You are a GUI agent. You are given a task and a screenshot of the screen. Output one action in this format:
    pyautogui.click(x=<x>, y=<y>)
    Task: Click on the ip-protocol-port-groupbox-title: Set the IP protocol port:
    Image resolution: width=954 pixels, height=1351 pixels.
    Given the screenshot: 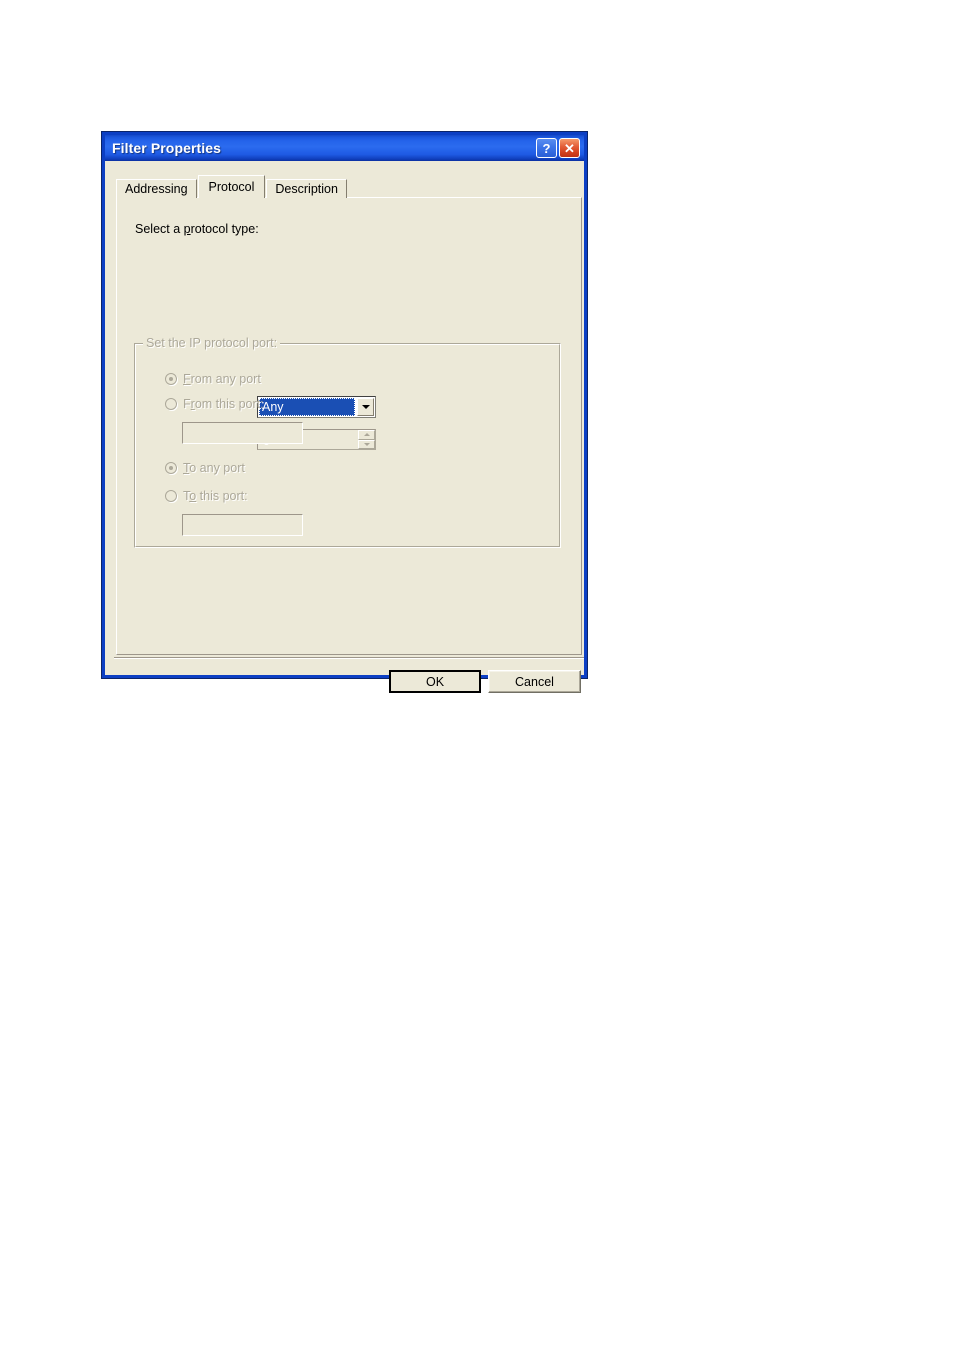 What is the action you would take?
    pyautogui.click(x=212, y=343)
    